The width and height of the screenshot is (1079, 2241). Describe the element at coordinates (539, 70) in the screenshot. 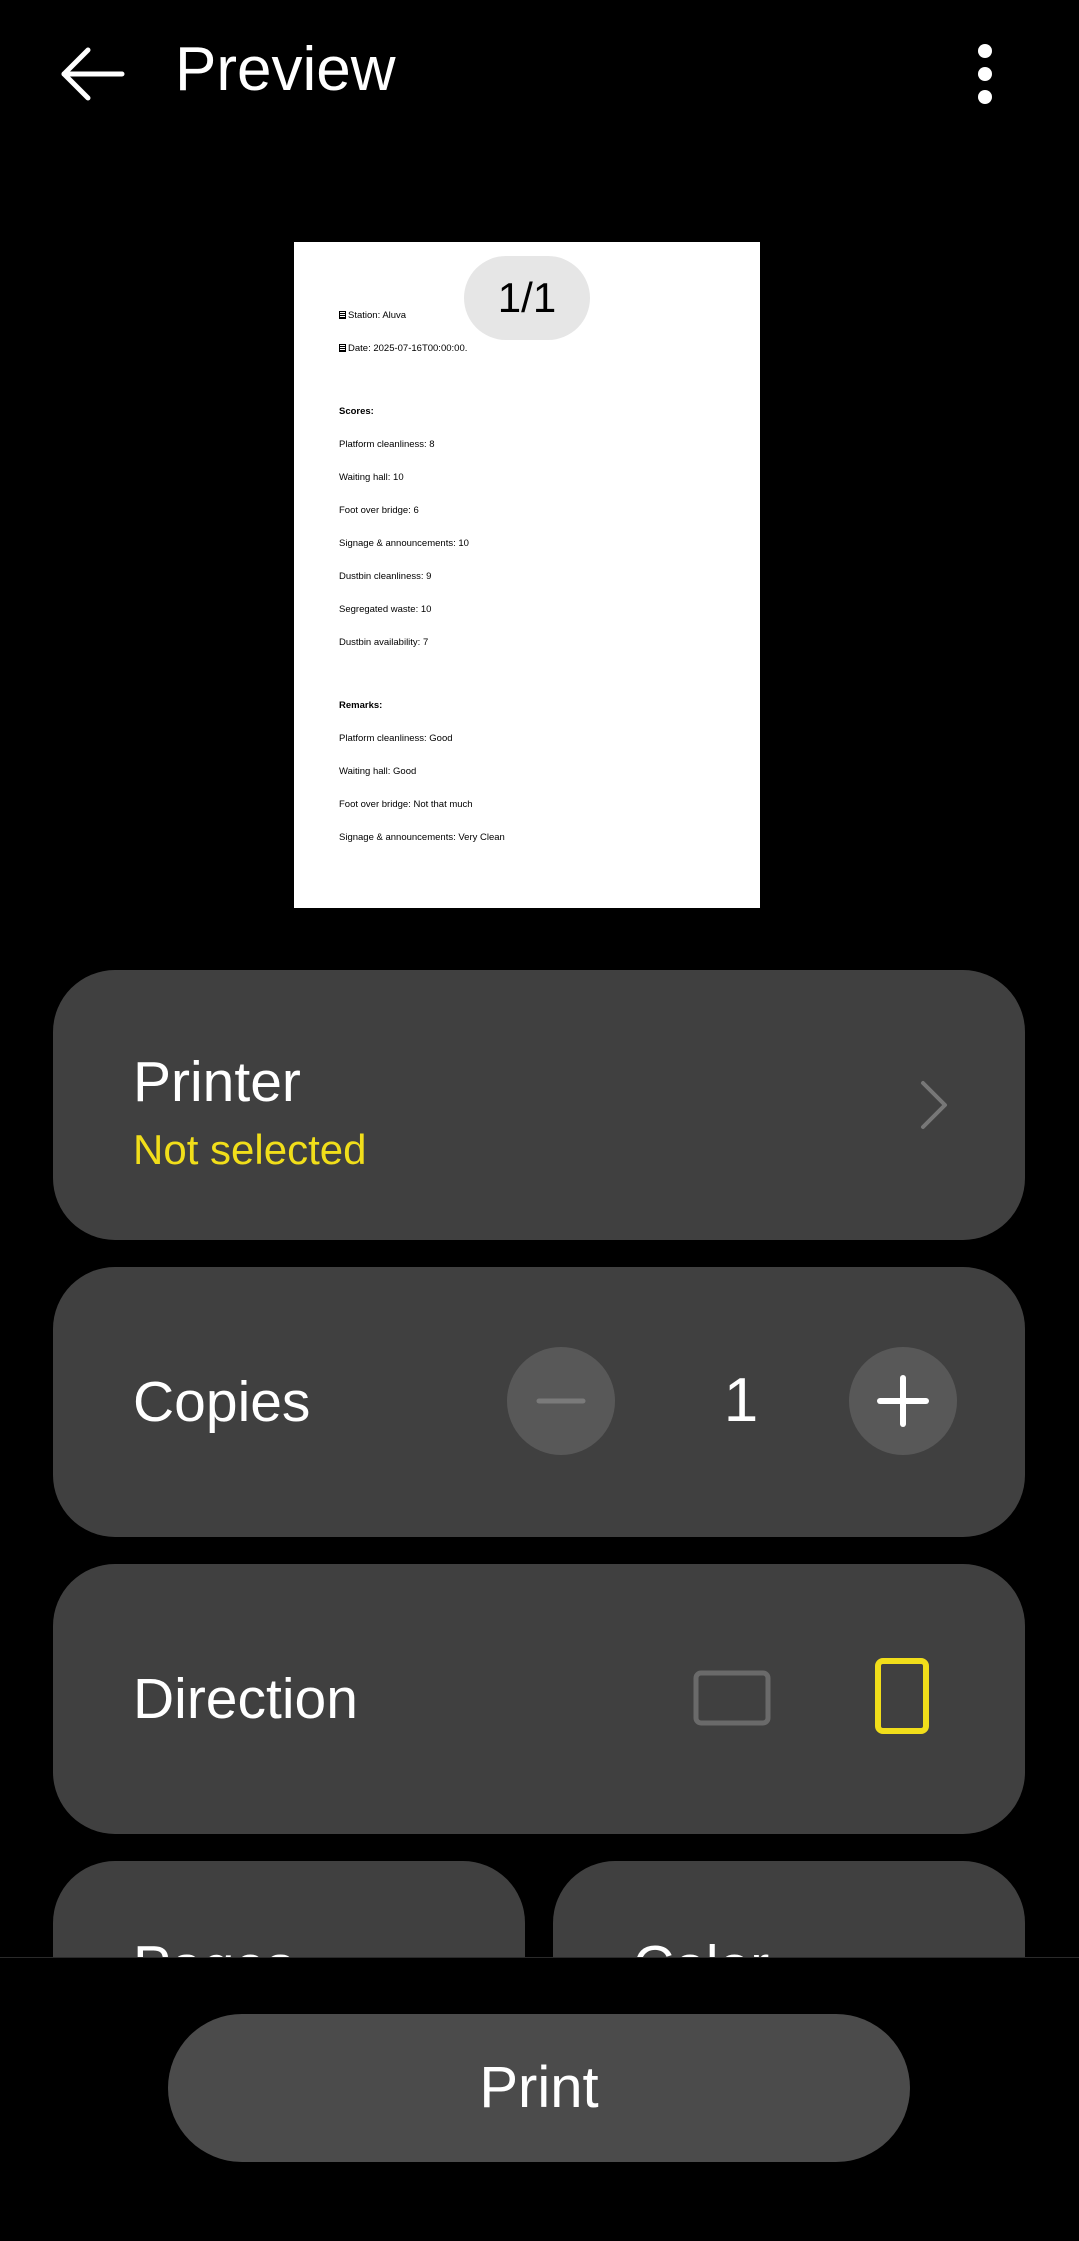

I see `top-app-bar: Preview` at that location.